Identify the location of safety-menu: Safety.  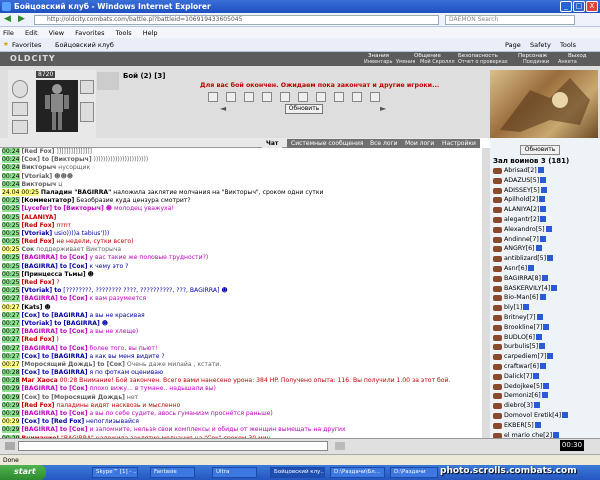
(540, 45).